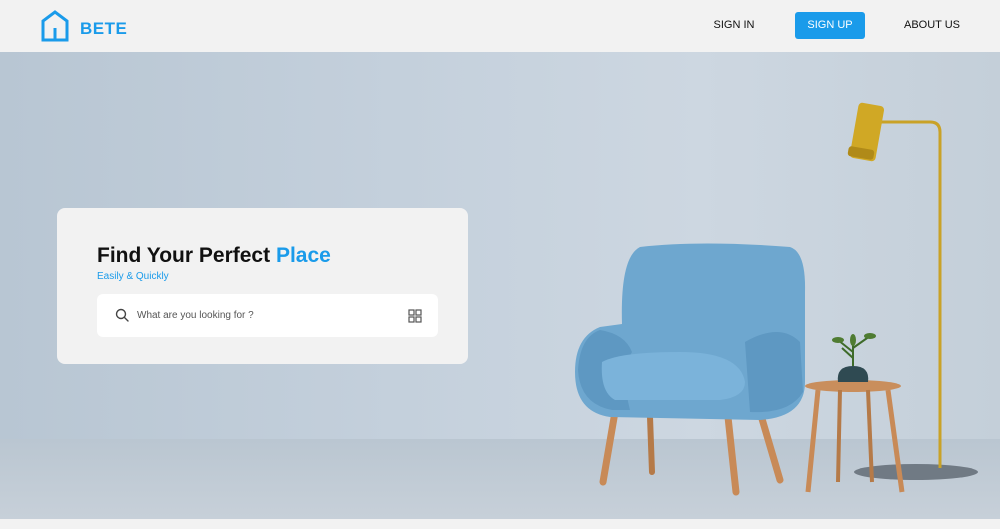  Describe the element at coordinates (104, 28) in the screenshot. I see `brand-name: BETE` at that location.